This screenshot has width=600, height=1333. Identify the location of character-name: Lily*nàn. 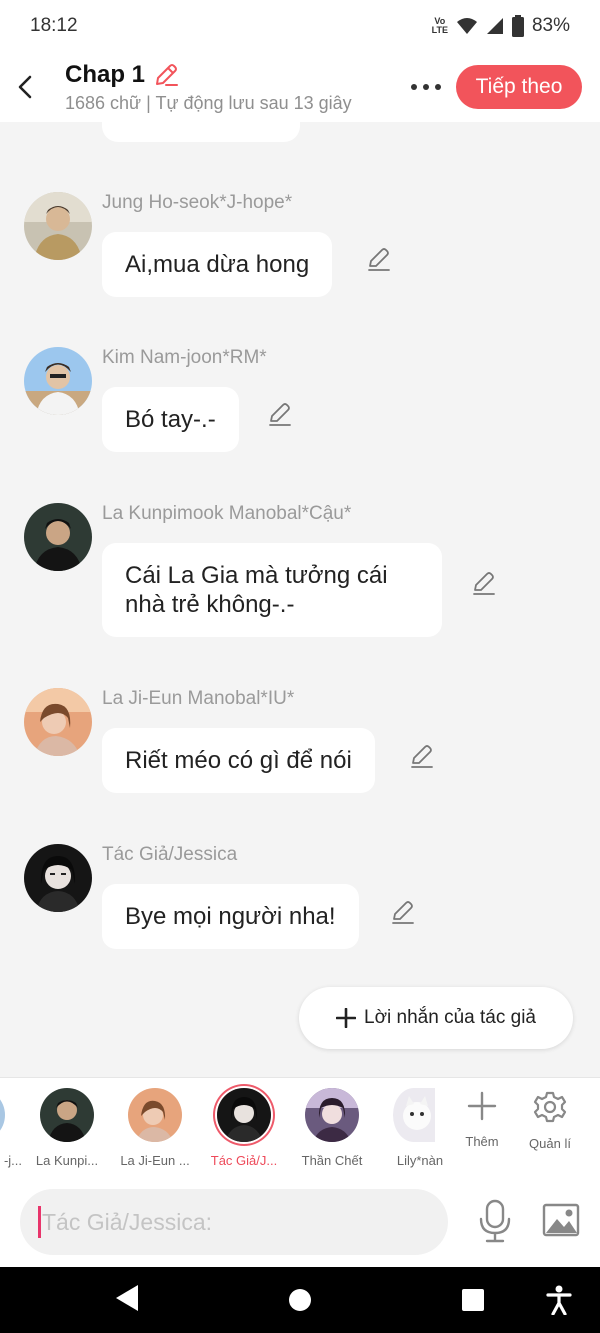
(420, 1160).